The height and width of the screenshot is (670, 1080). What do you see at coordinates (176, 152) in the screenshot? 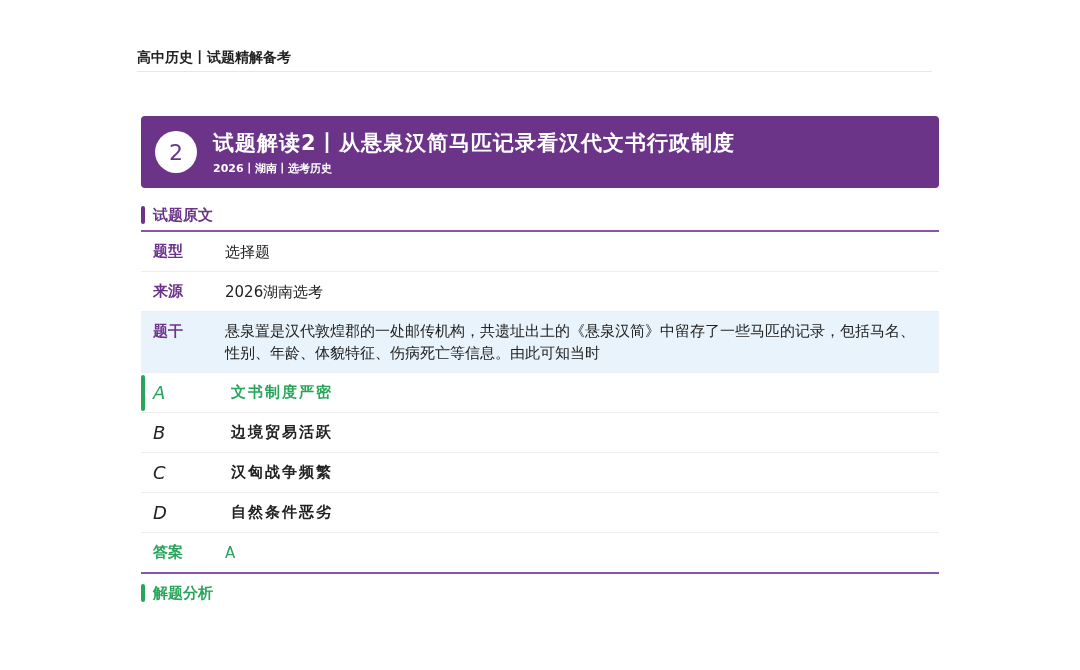
I see `number-badge: 2` at bounding box center [176, 152].